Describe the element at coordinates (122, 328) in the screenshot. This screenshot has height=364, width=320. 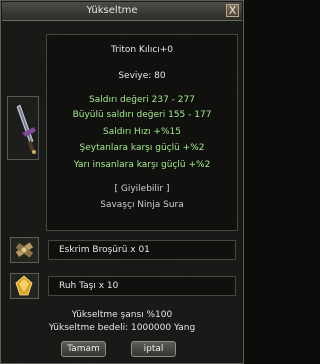
I see `upgrade-cost: Yükseltme bedeli: 1000000 Yang` at that location.